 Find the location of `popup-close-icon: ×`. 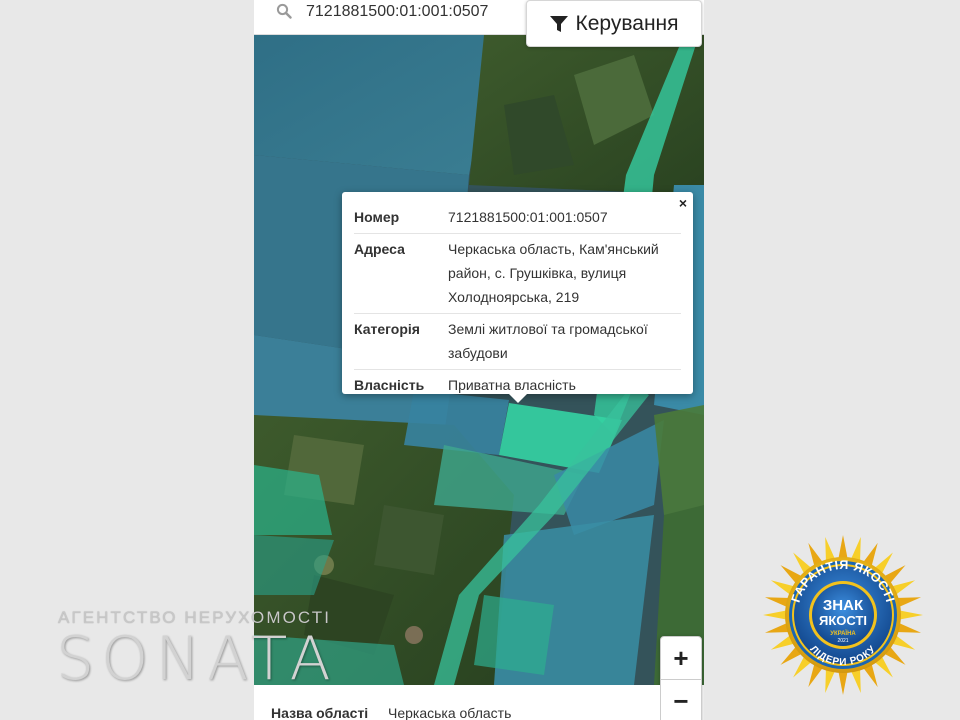

popup-close-icon: × is located at coordinates (683, 203).